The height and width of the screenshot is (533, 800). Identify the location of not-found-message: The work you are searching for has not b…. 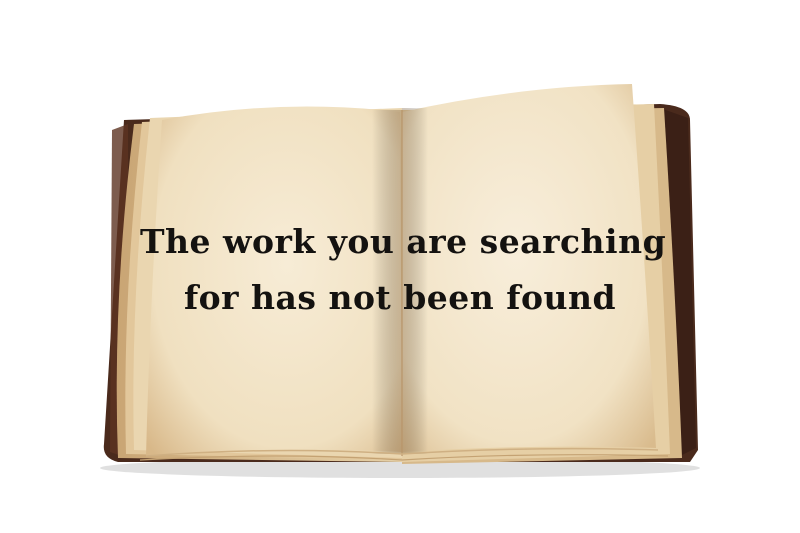
(403, 270).